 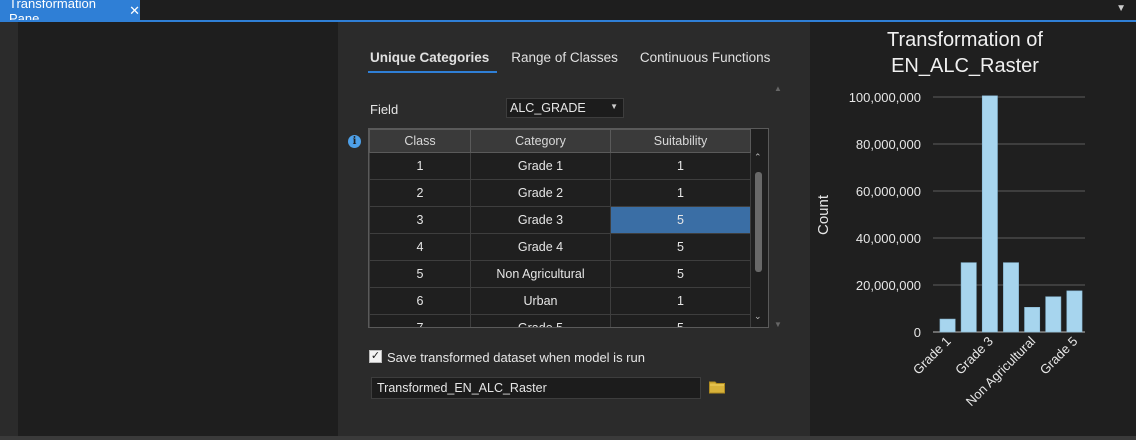 What do you see at coordinates (420, 320) in the screenshot?
I see `cell-class: 7` at bounding box center [420, 320].